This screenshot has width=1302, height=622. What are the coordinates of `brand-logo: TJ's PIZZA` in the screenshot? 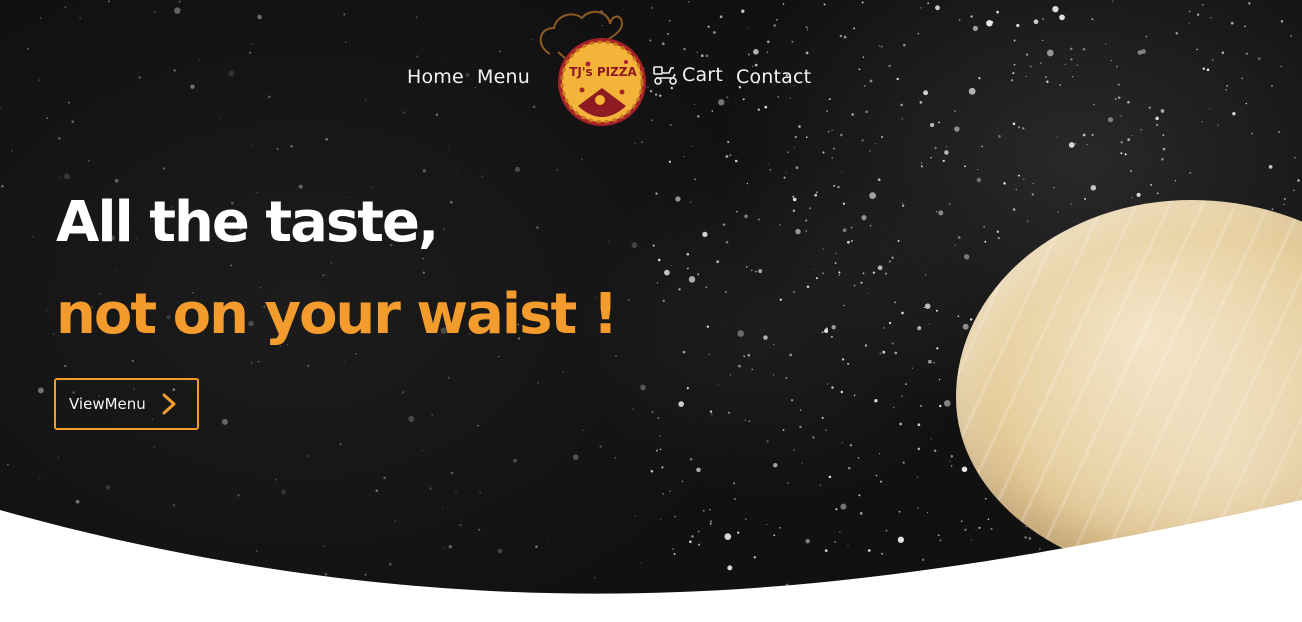 It's located at (589, 67).